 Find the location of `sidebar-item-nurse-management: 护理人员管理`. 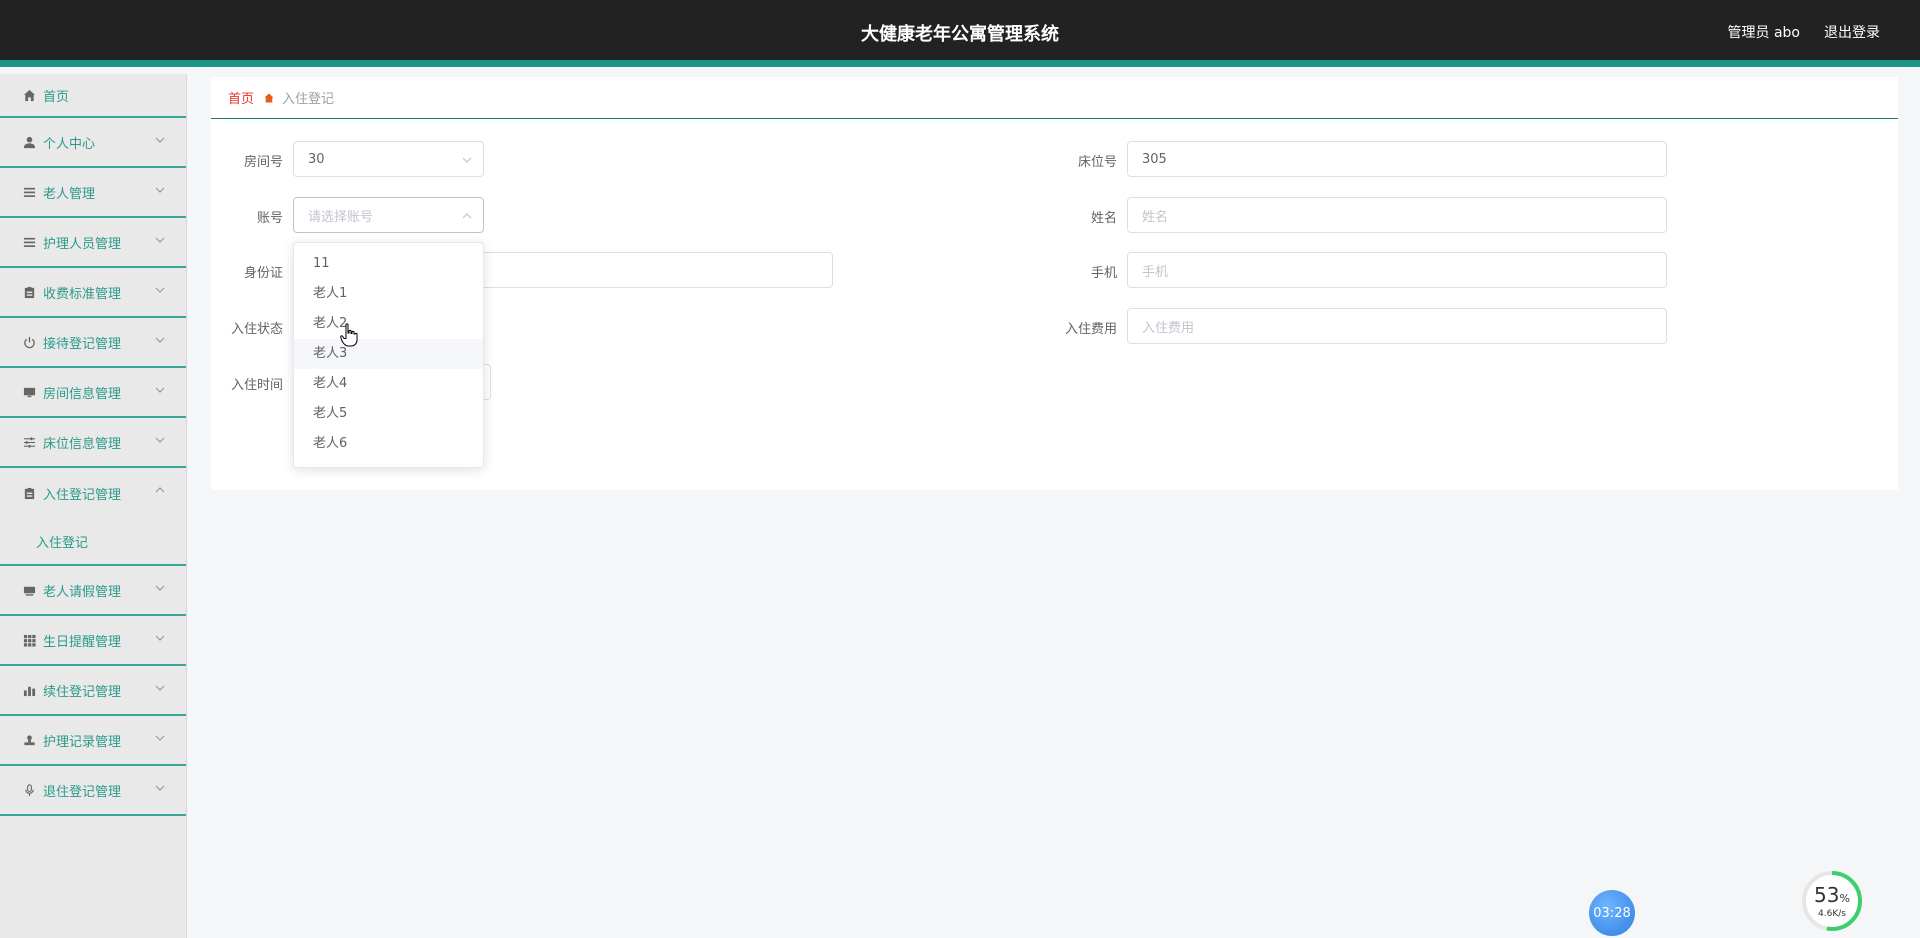

sidebar-item-nurse-management: 护理人员管理 is located at coordinates (93, 243).